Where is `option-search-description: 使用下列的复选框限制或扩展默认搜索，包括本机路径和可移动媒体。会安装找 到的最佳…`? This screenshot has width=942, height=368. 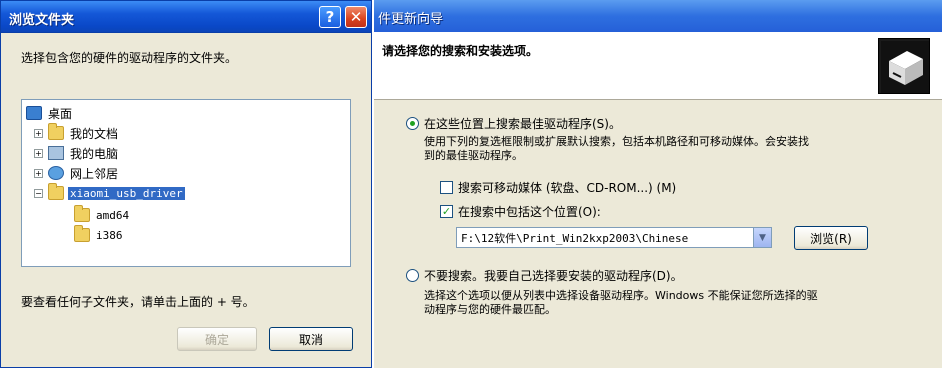 option-search-description: 使用下列的复选框限制或扩展默认搜索，包括本机路径和可移动媒体。会安装找 到的最佳… is located at coordinates (616, 149).